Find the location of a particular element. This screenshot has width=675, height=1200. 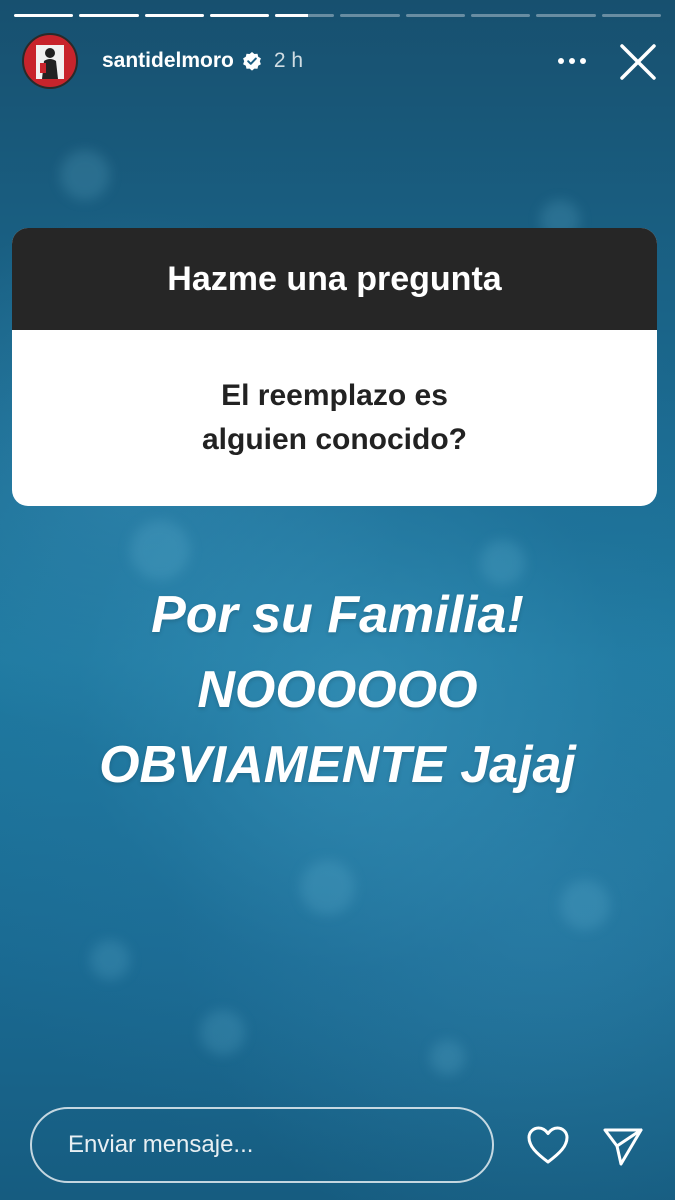

heart-icon is located at coordinates (548, 1145).